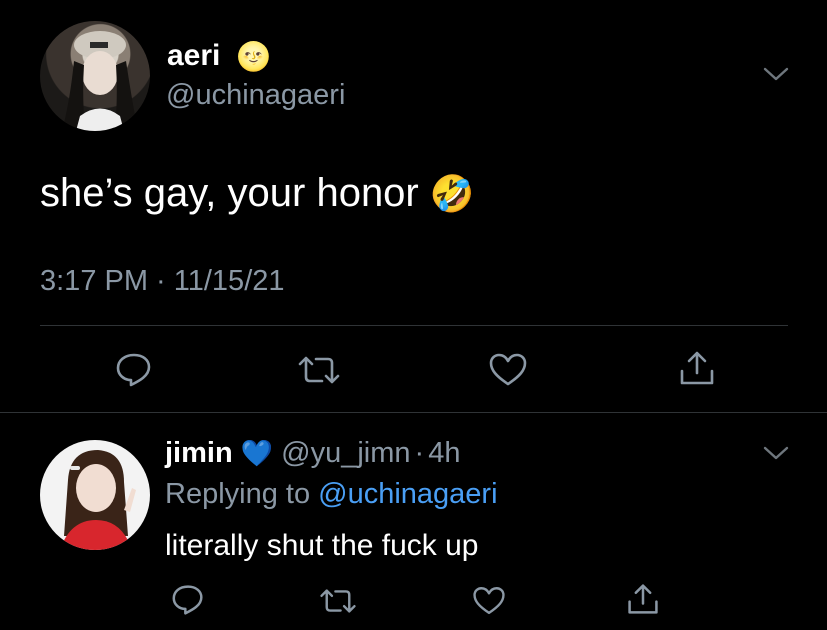 This screenshot has width=827, height=630. Describe the element at coordinates (413, 412) in the screenshot. I see `divider-bottom` at that location.